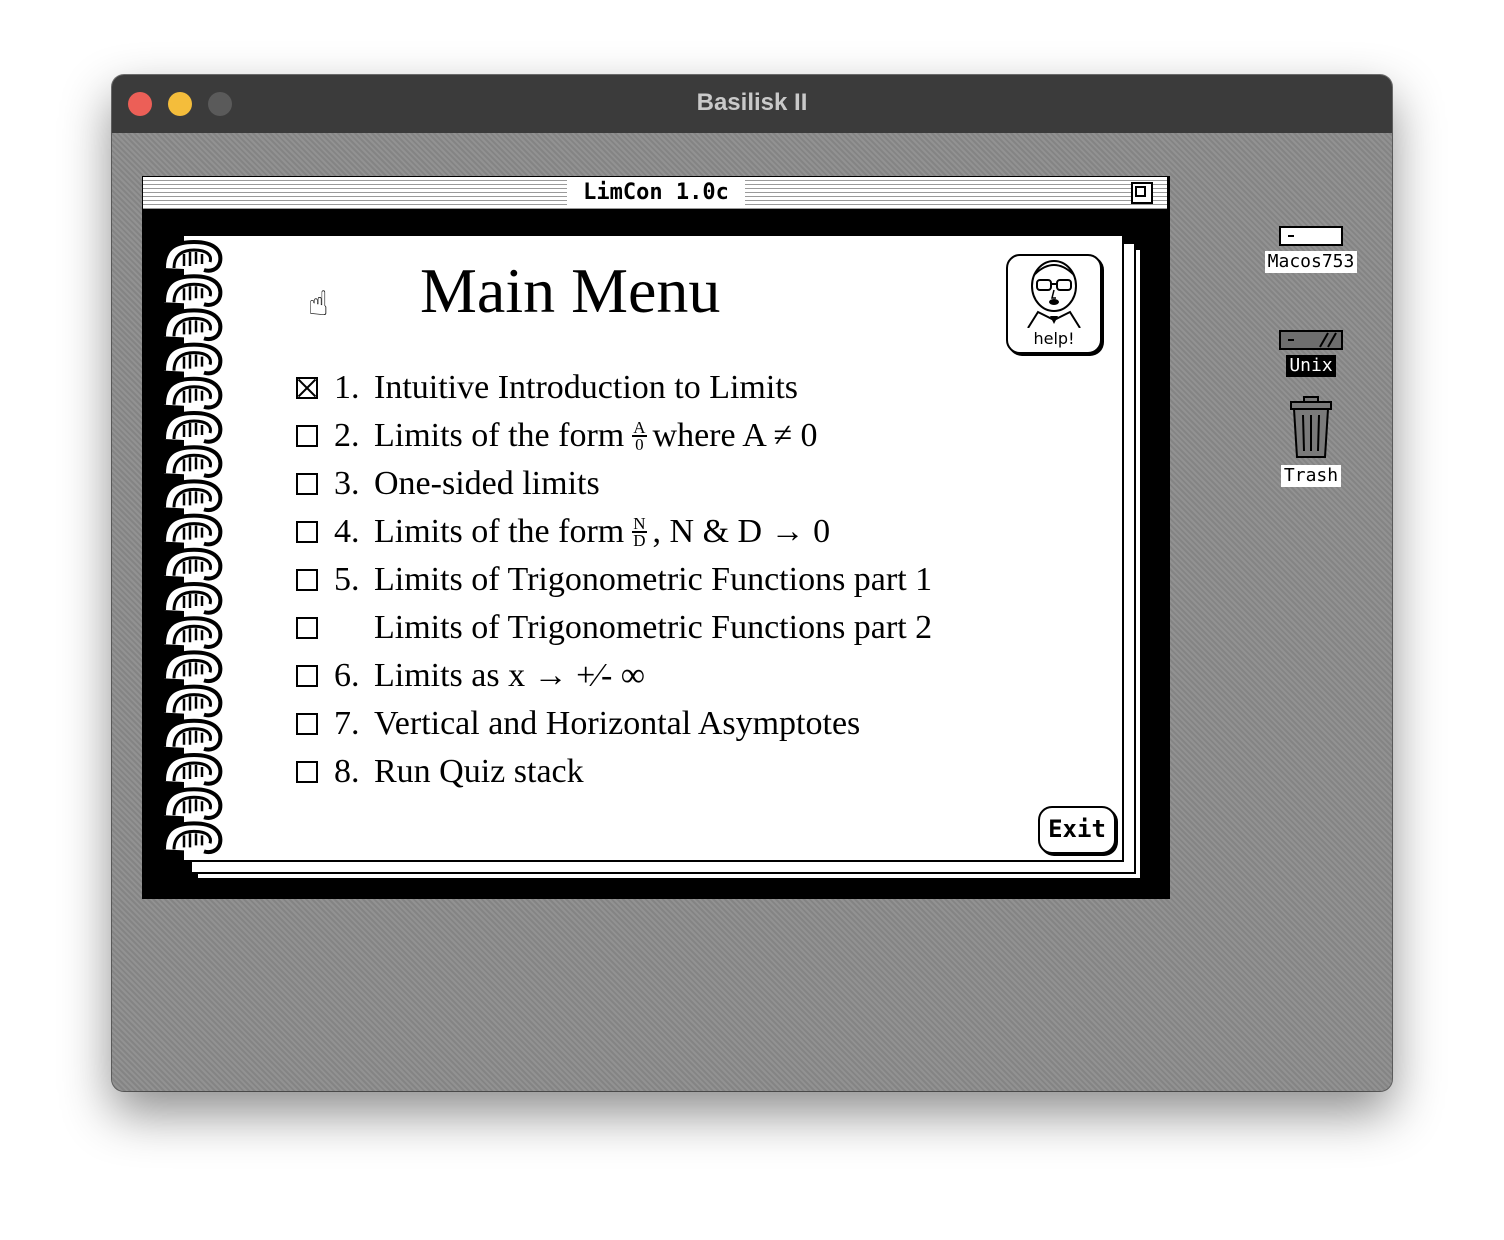 The height and width of the screenshot is (1240, 1504). What do you see at coordinates (347, 579) in the screenshot?
I see `item-number: 5.` at bounding box center [347, 579].